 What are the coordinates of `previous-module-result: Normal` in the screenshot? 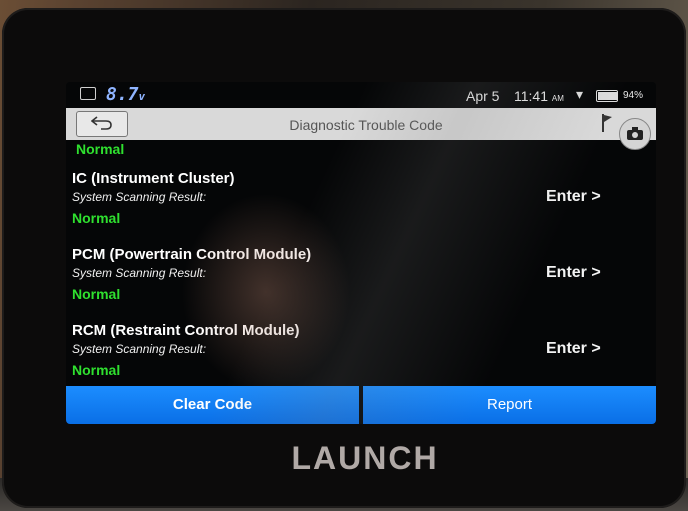 It's located at (100, 149).